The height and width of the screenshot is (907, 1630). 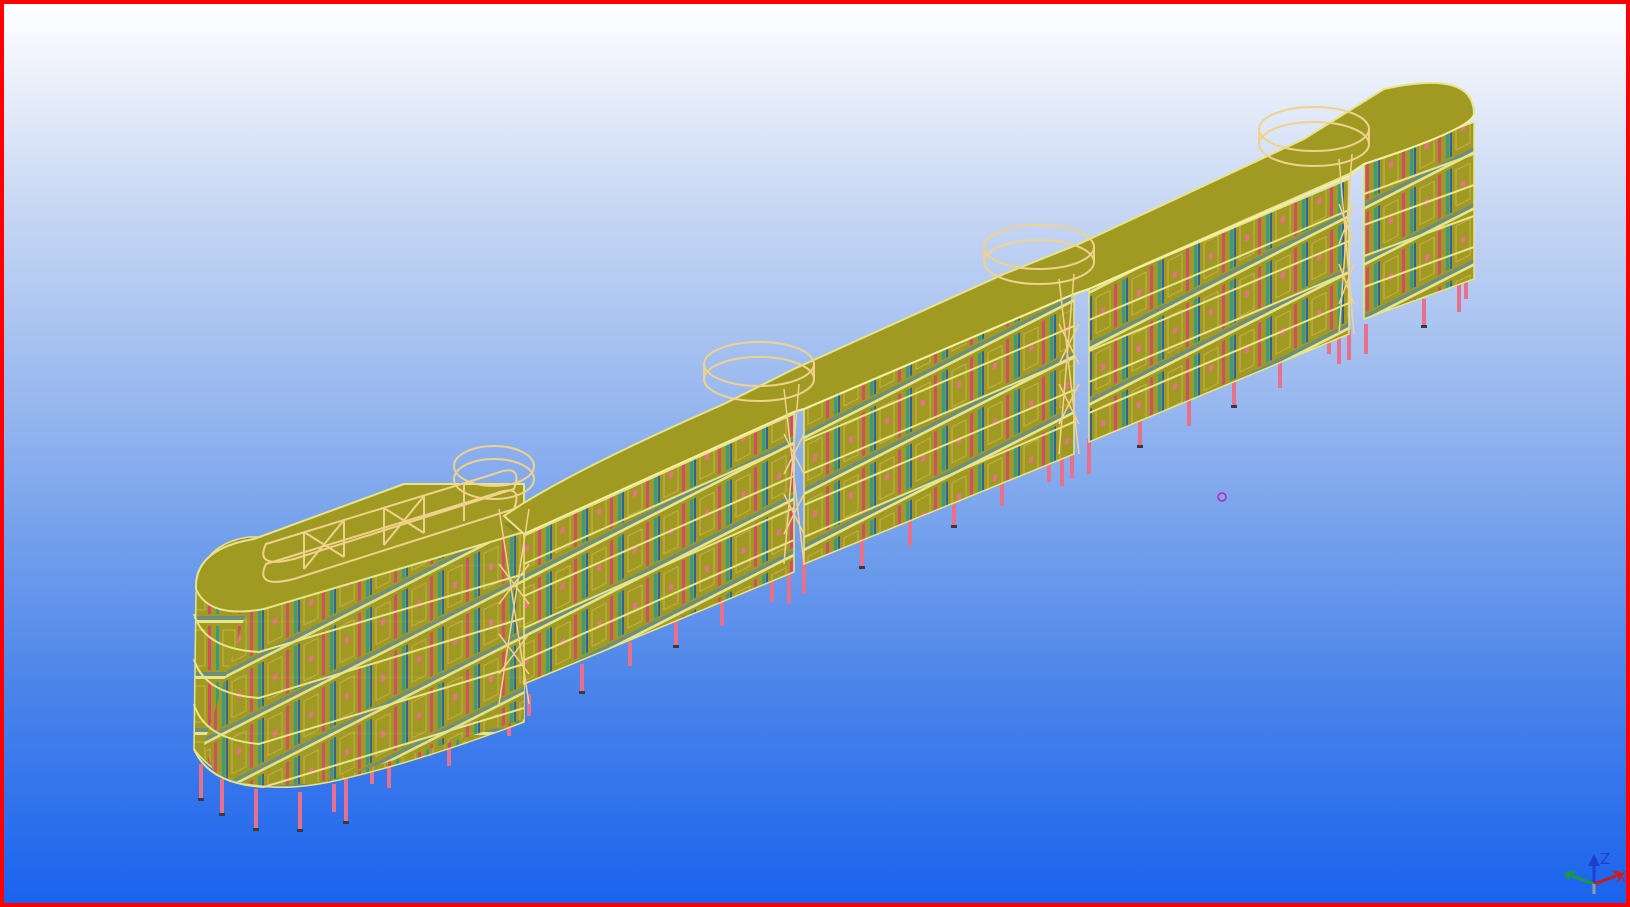 I want to click on building-block-west, so click(x=364, y=617).